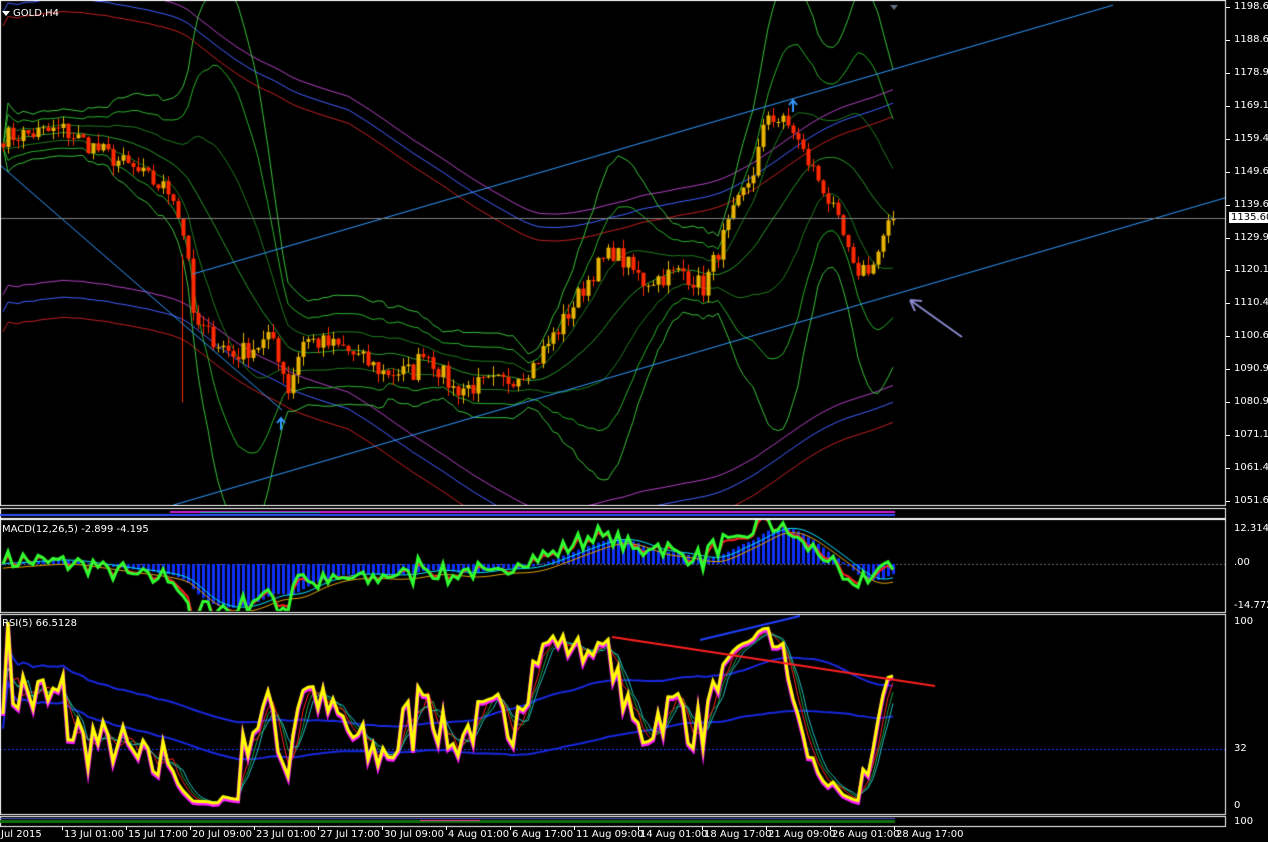 This screenshot has width=1268, height=842. What do you see at coordinates (21, 834) in the screenshot?
I see `time-axis-label: Jul 2015` at bounding box center [21, 834].